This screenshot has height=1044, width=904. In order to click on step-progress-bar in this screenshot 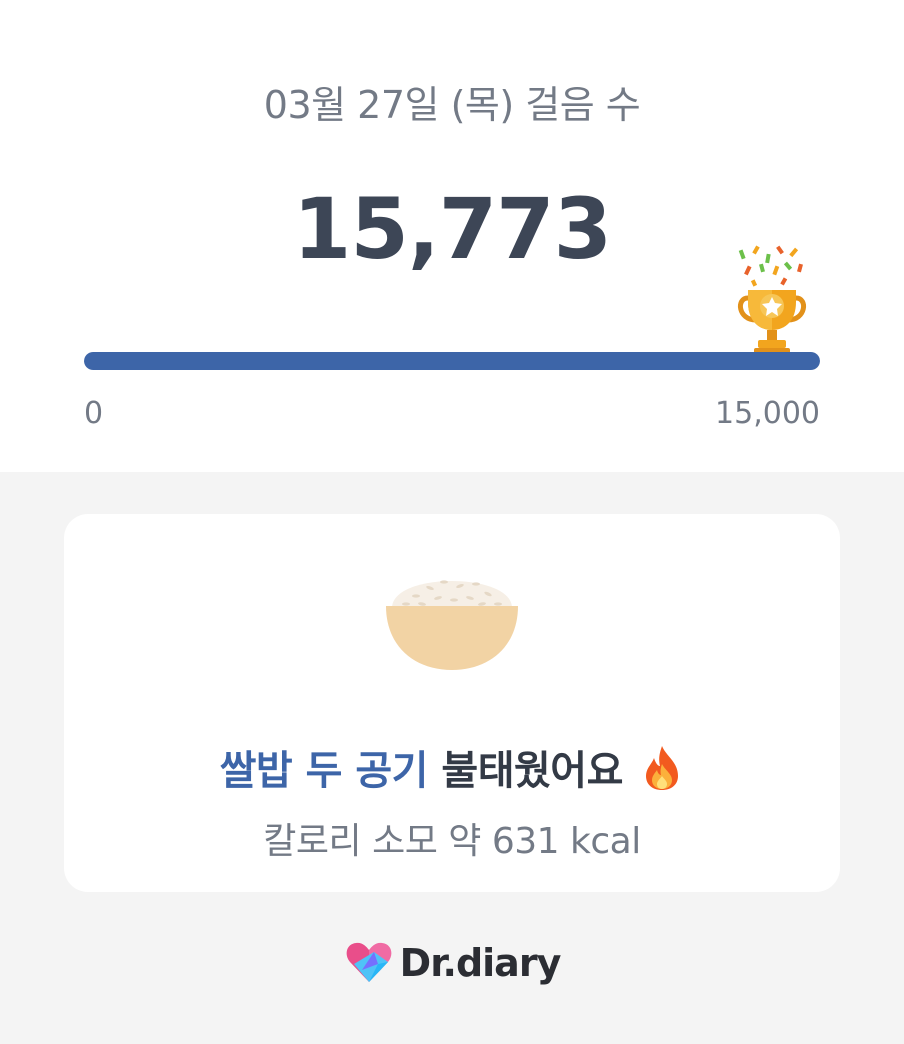, I will do `click(452, 361)`.